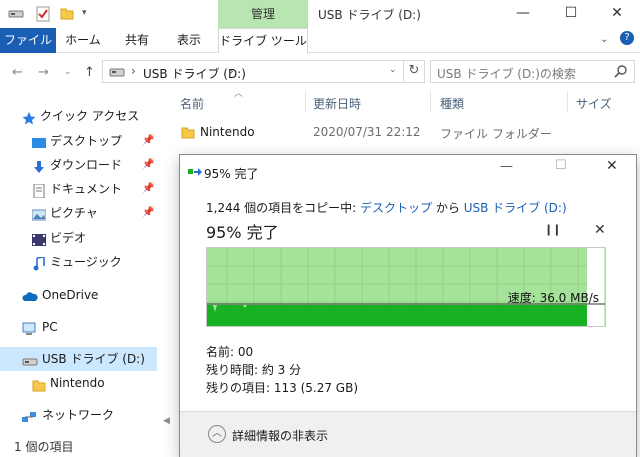 The height and width of the screenshot is (457, 640). I want to click on column-header-size: サイズ, so click(594, 103).